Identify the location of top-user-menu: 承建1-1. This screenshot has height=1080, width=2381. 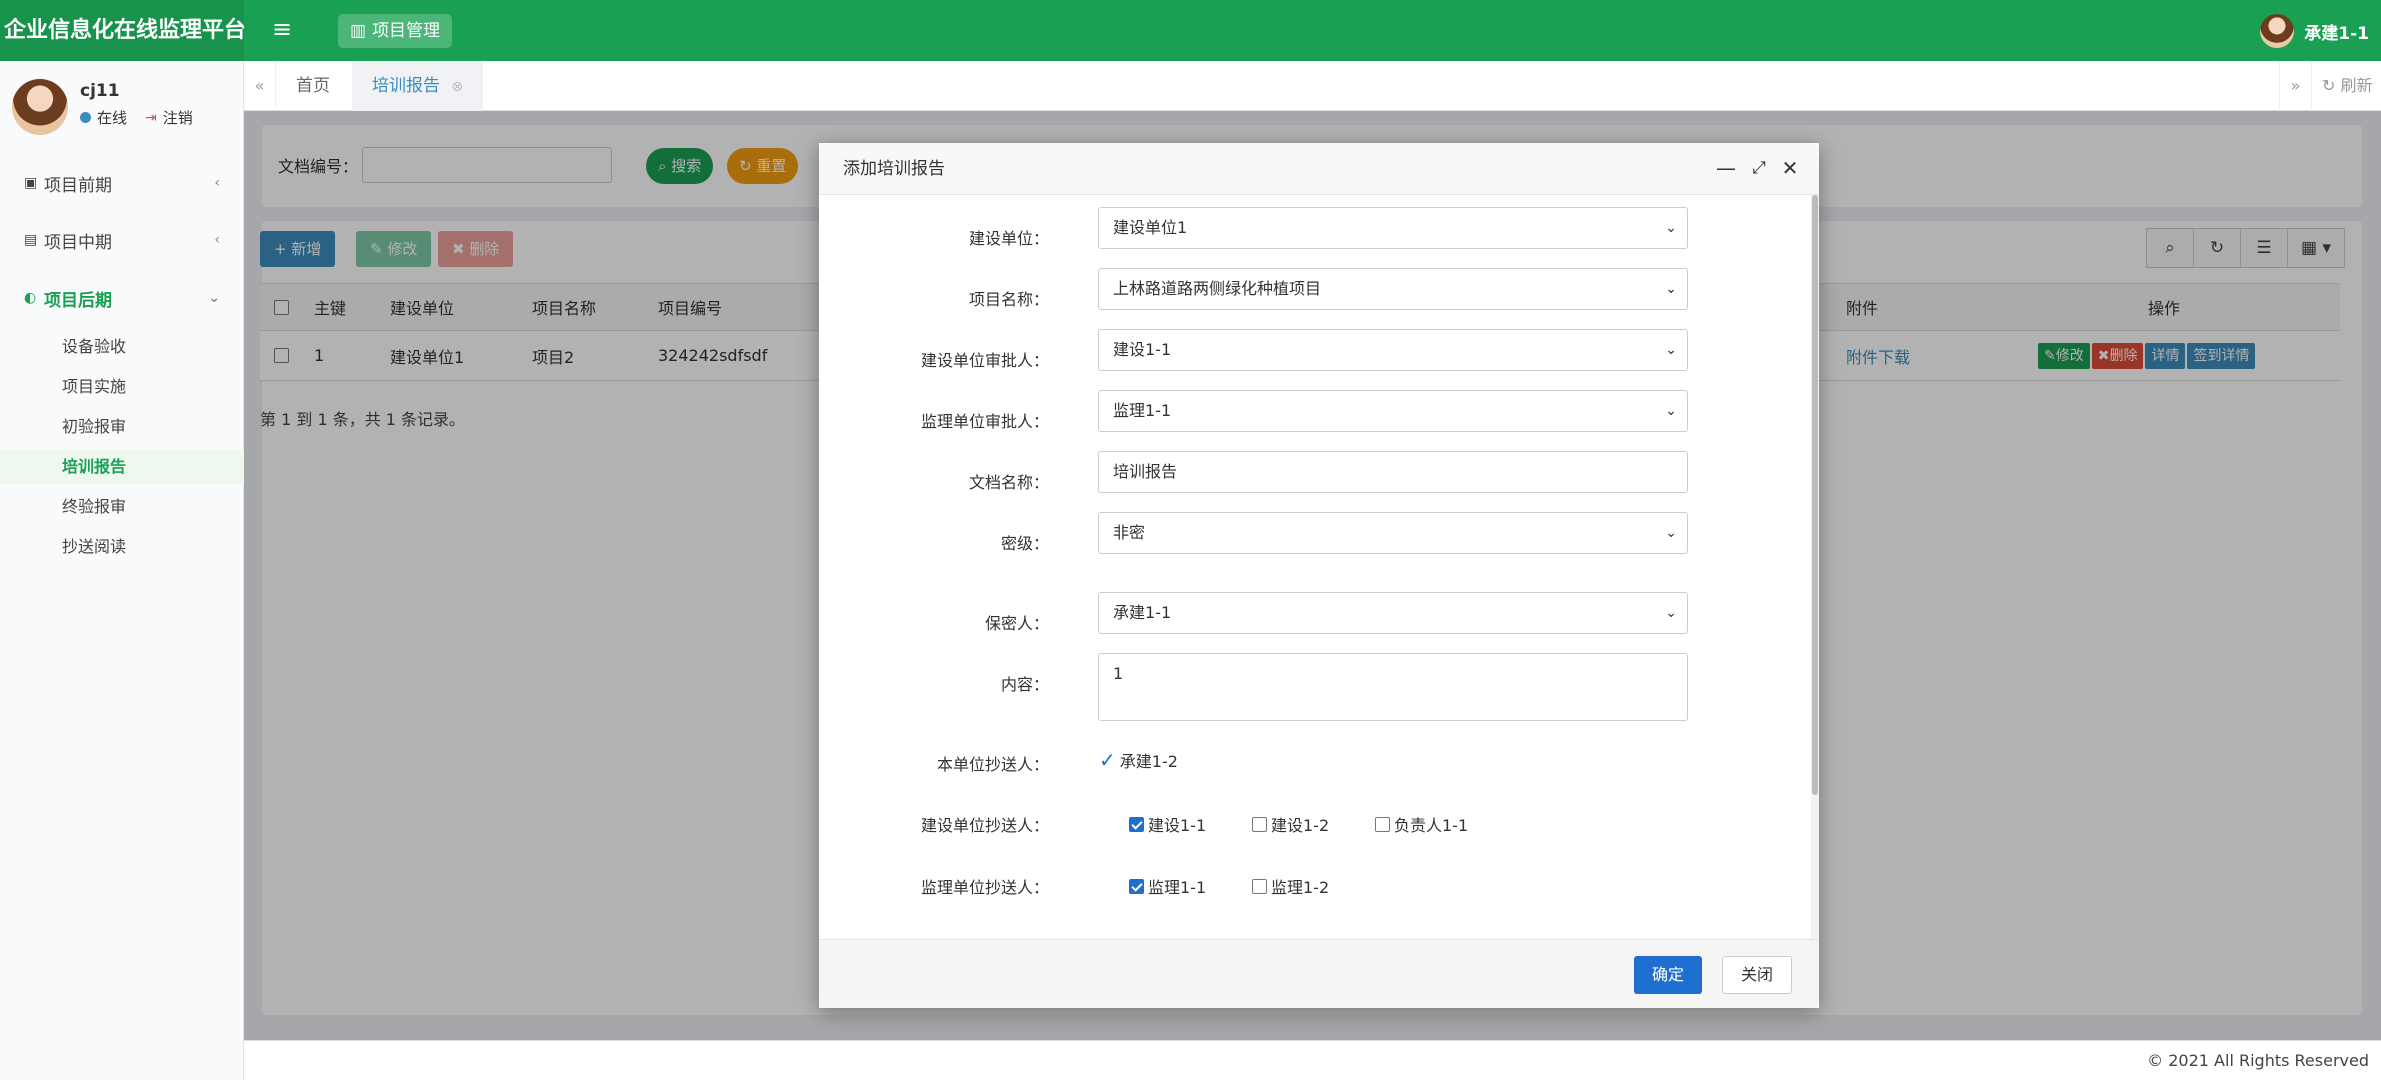
(2314, 31).